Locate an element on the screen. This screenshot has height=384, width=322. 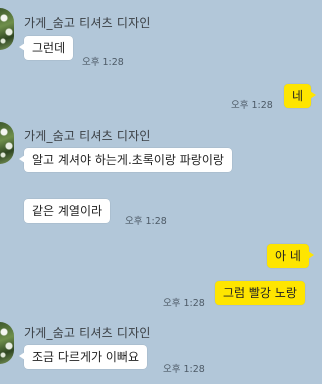
message-bubble-outgoing: 아 네 is located at coordinates (290, 256).